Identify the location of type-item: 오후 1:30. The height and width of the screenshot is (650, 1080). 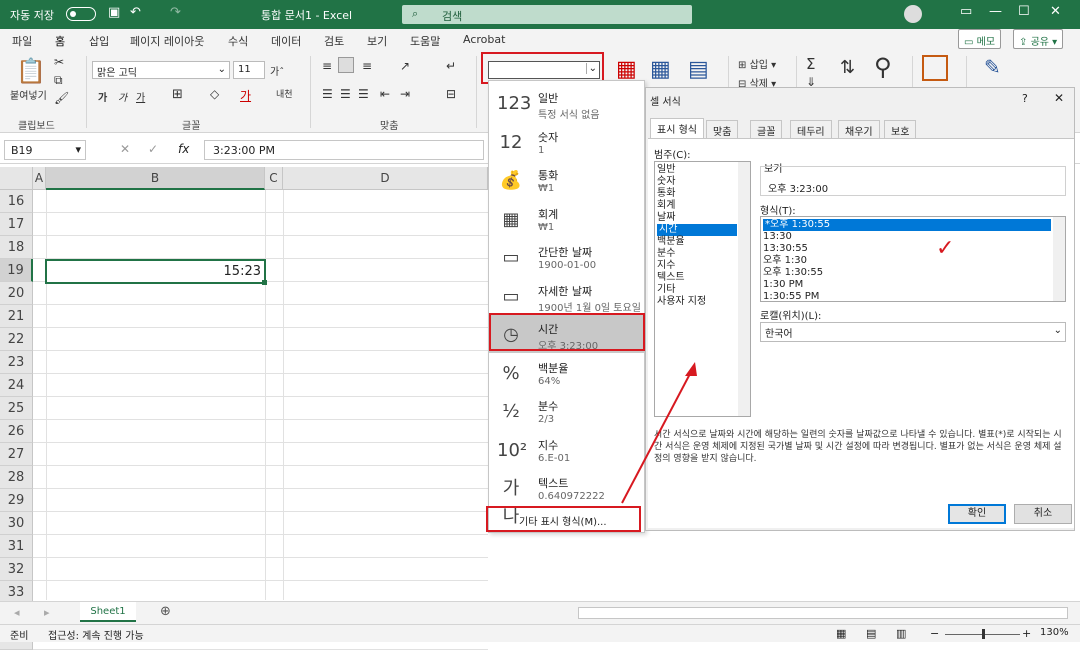
(785, 261).